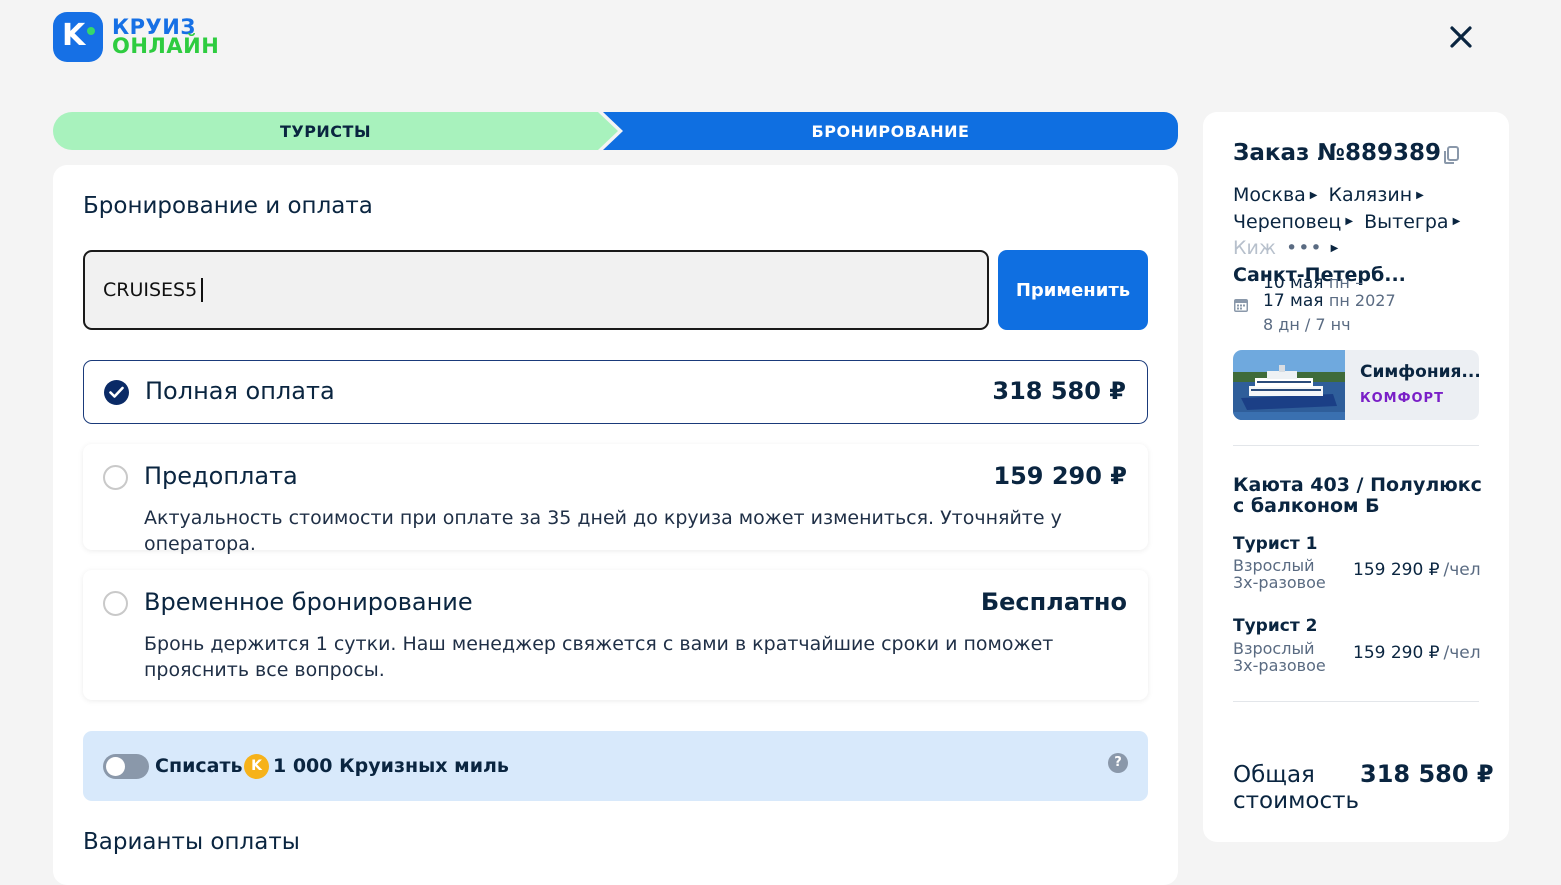 This screenshot has height=885, width=1561. What do you see at coordinates (221, 476) in the screenshot?
I see `option-title: Предоплата` at bounding box center [221, 476].